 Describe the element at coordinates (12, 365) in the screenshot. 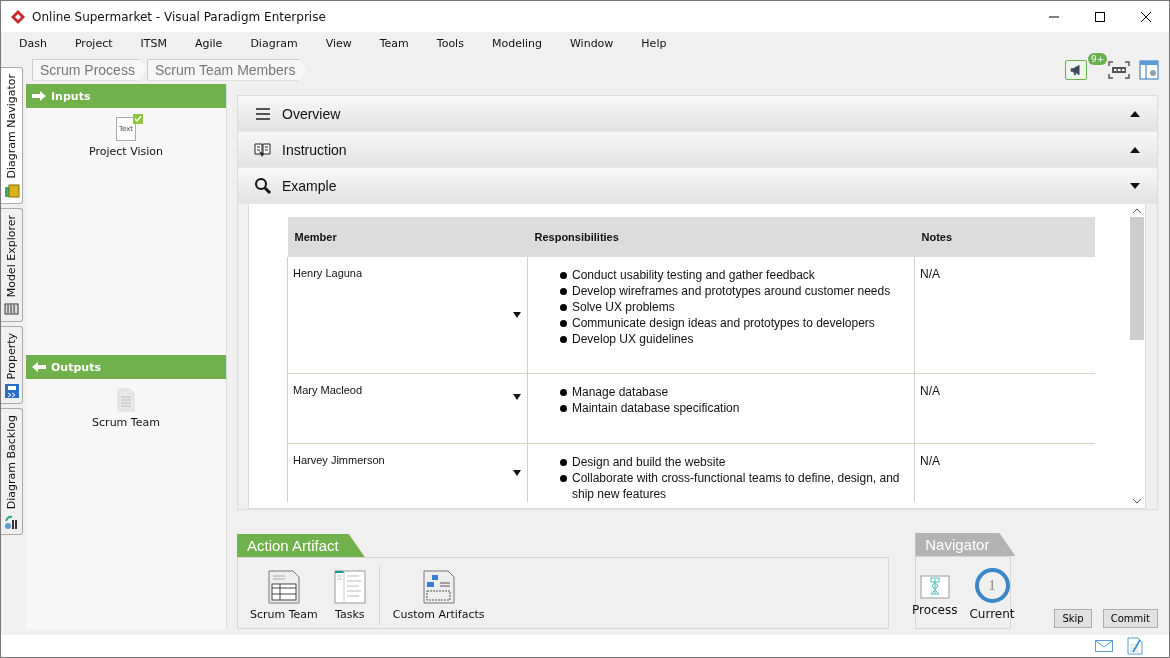

I see `side-tab: Property` at that location.